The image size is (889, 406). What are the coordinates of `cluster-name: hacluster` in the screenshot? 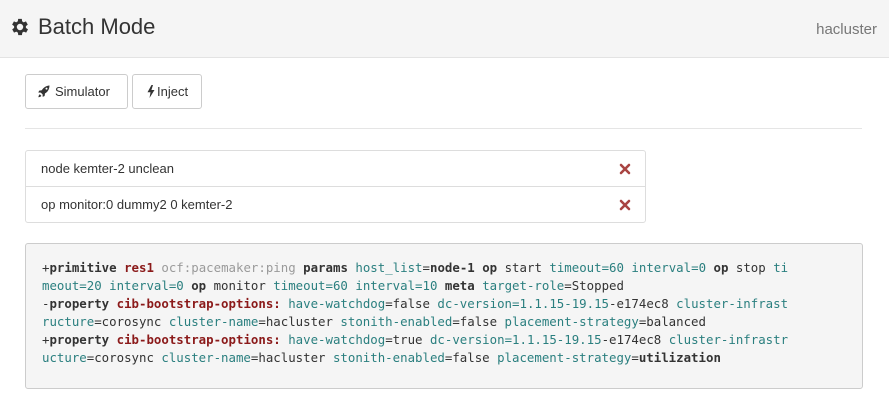 It's located at (846, 29).